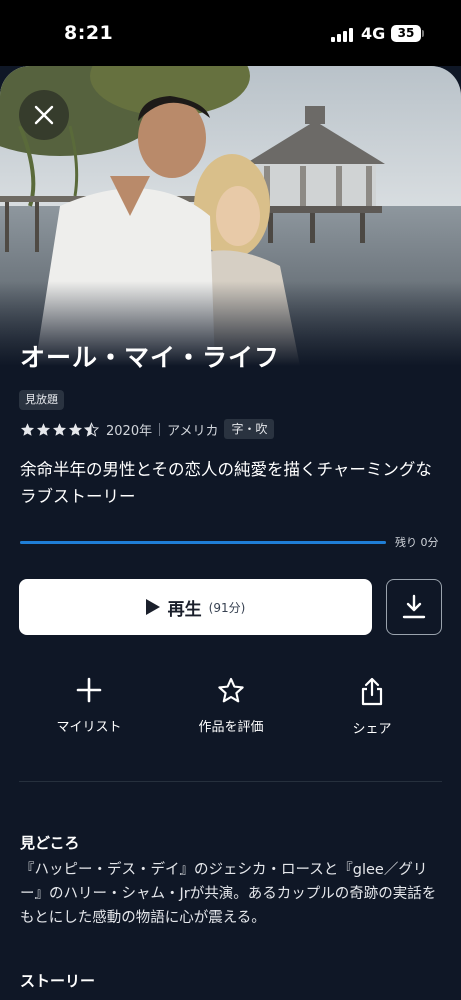 Image resolution: width=461 pixels, height=1000 pixels. What do you see at coordinates (423, 33) in the screenshot?
I see `battery-tip` at bounding box center [423, 33].